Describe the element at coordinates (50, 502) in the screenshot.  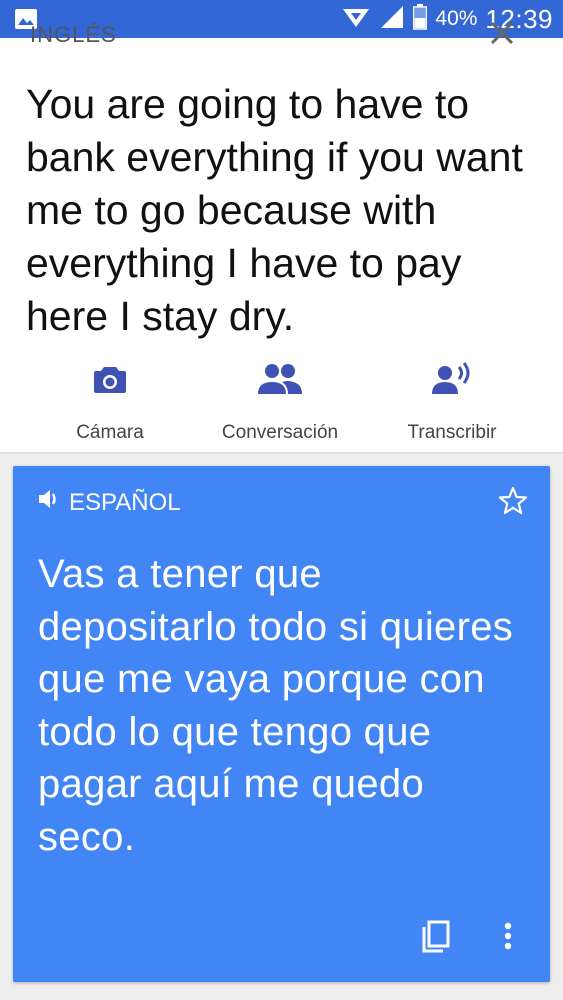
I see `speaker-icon` at that location.